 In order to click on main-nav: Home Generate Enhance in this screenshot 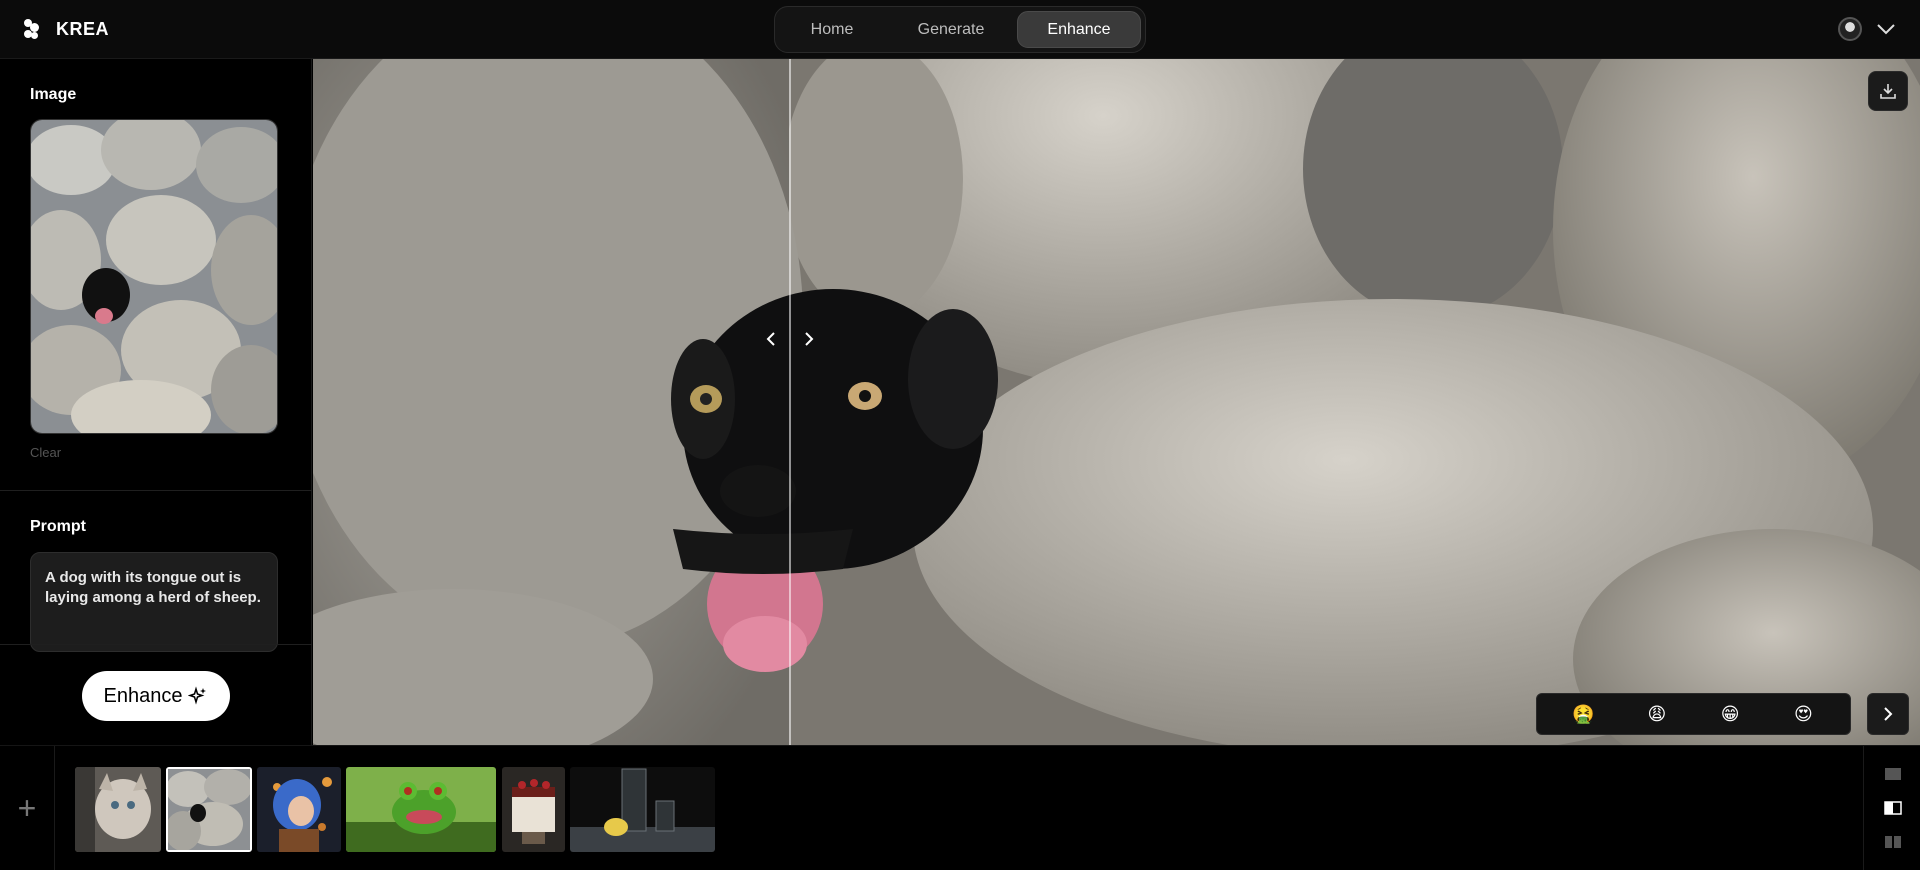, I will do `click(960, 29)`.